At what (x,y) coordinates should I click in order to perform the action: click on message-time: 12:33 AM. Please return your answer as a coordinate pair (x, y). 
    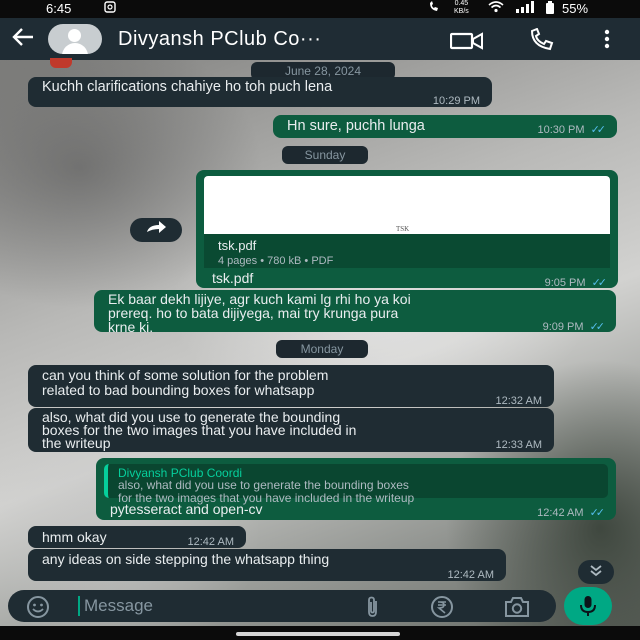
    Looking at the image, I should click on (518, 445).